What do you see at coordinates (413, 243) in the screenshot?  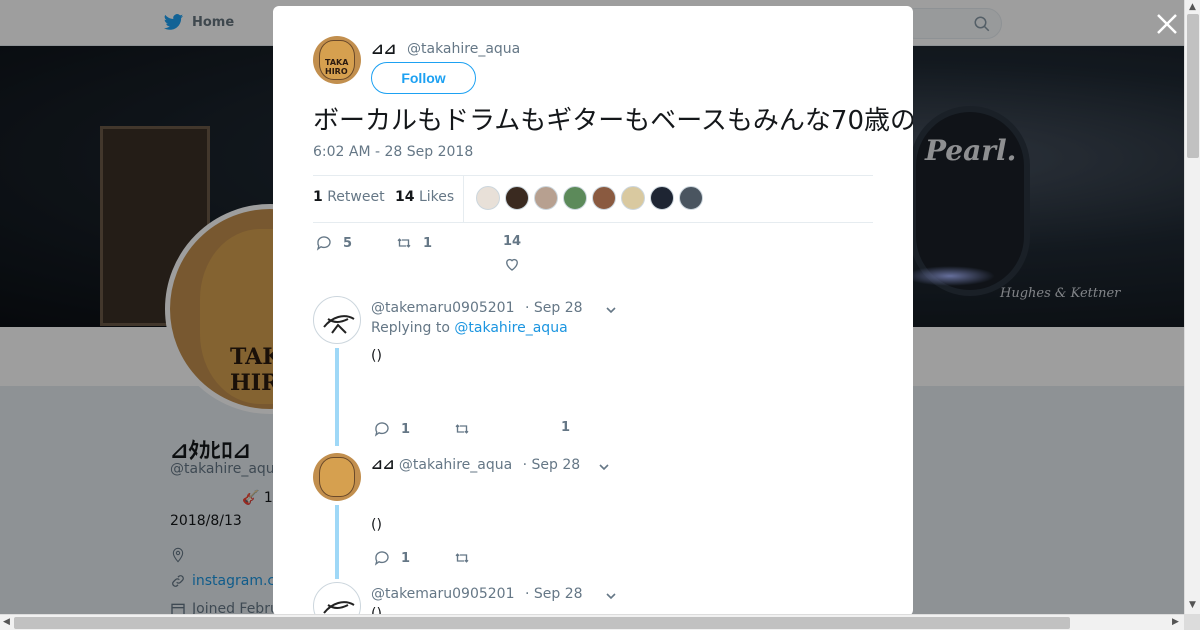 I see `retweet-action: 1` at bounding box center [413, 243].